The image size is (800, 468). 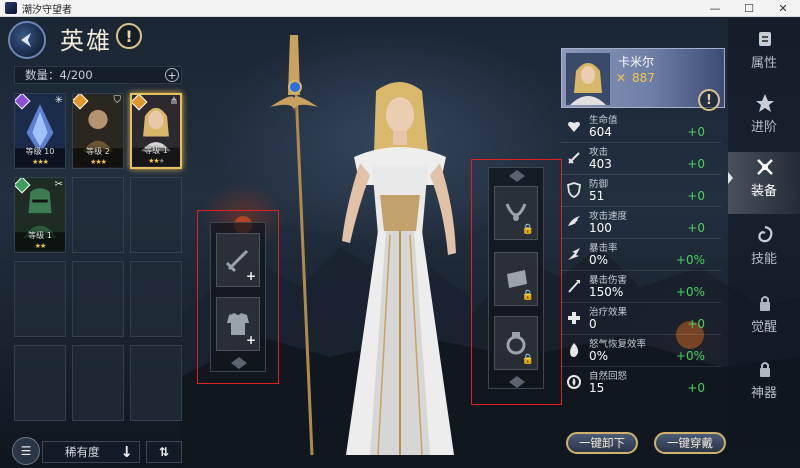 I want to click on sort-arrow-icon: ↓, so click(x=126, y=452).